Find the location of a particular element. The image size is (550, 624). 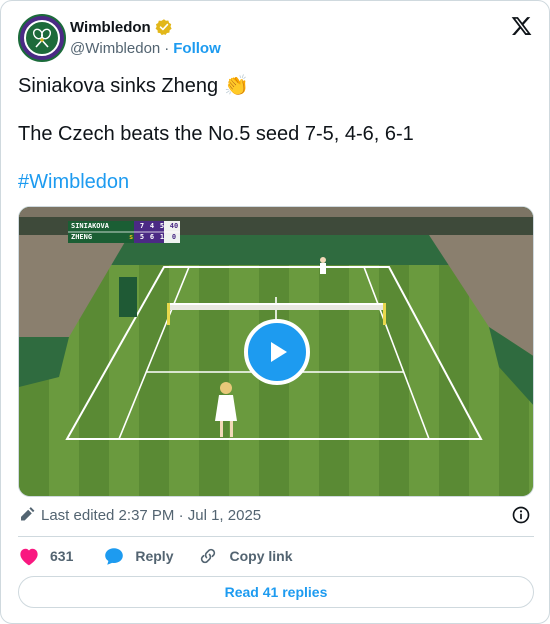

copy-link-button: Copy link is located at coordinates (245, 556).